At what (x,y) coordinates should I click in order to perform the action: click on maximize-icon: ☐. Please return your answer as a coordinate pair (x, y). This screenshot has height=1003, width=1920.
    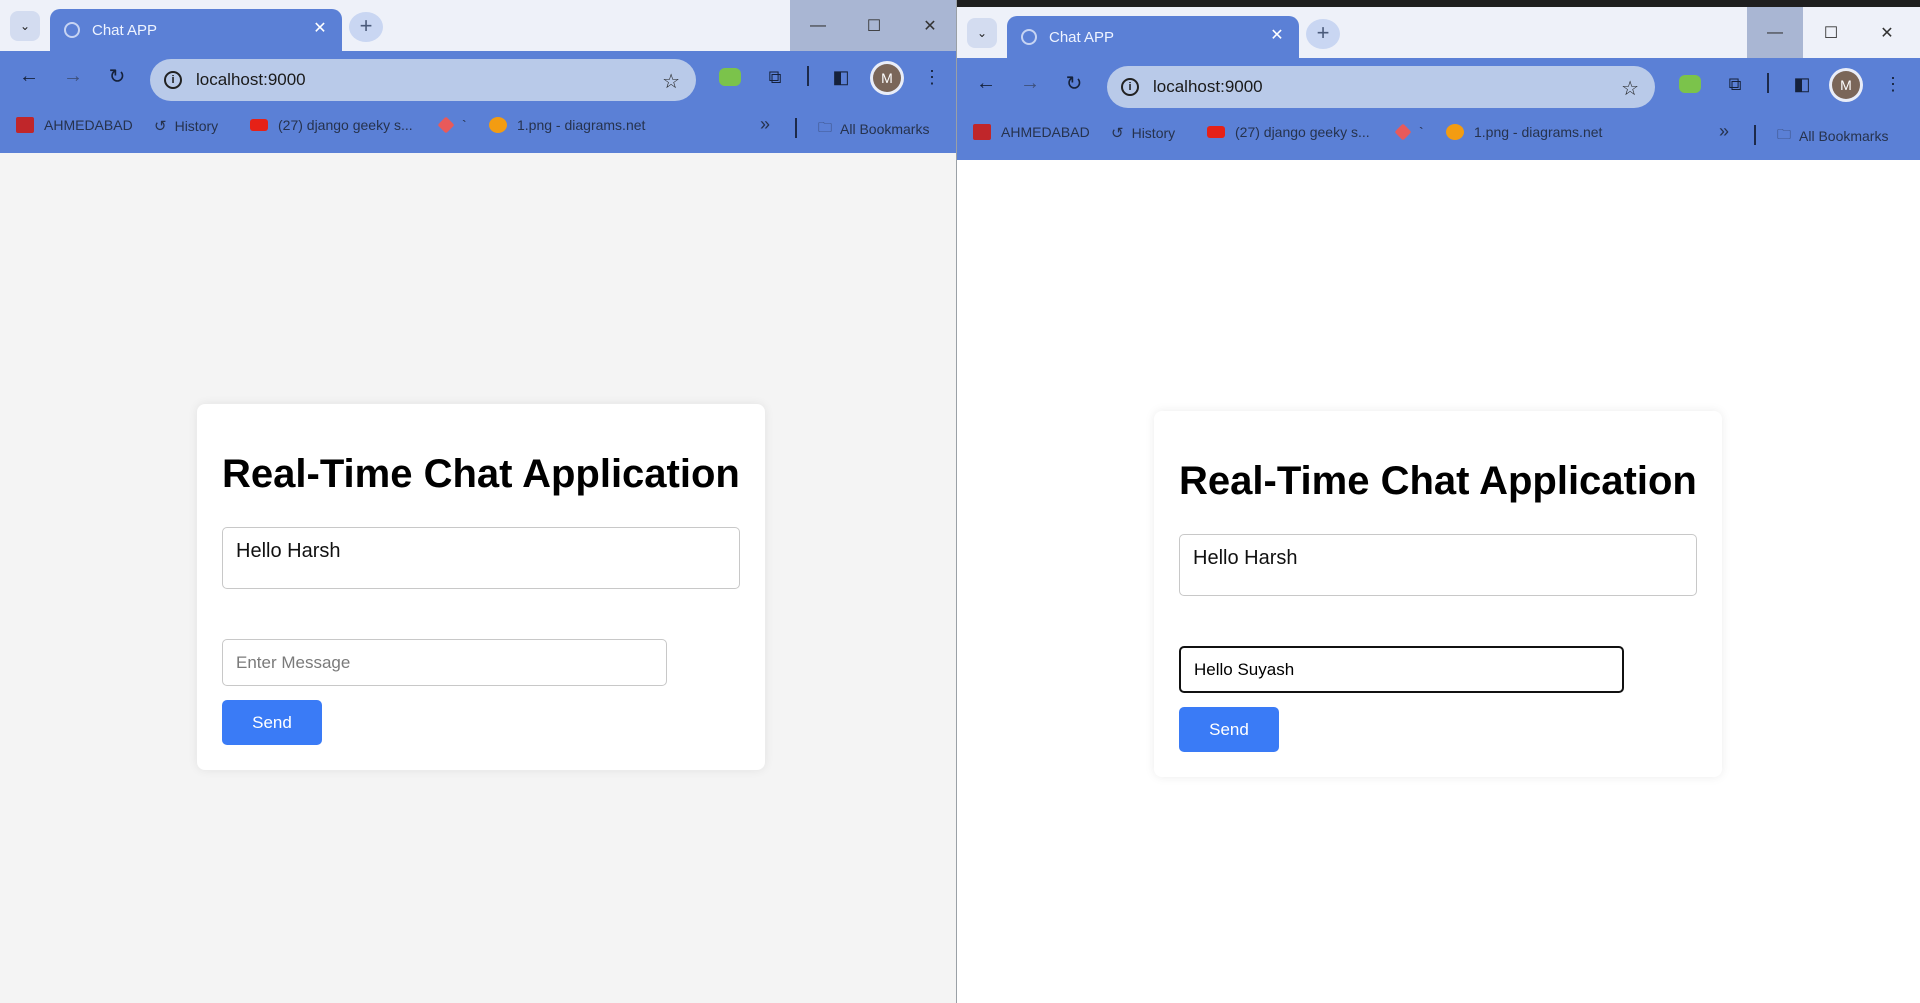
    Looking at the image, I should click on (874, 26).